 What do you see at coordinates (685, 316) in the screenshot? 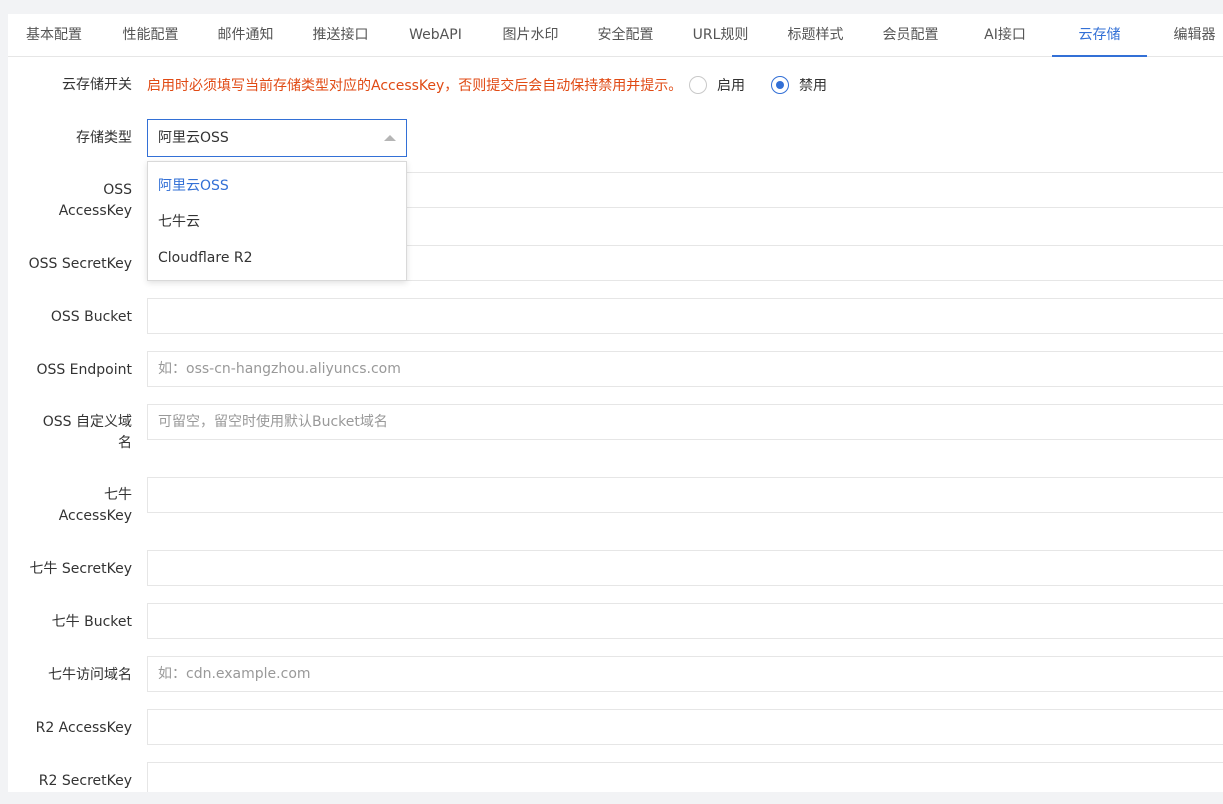
I see `oss-bucket-input` at bounding box center [685, 316].